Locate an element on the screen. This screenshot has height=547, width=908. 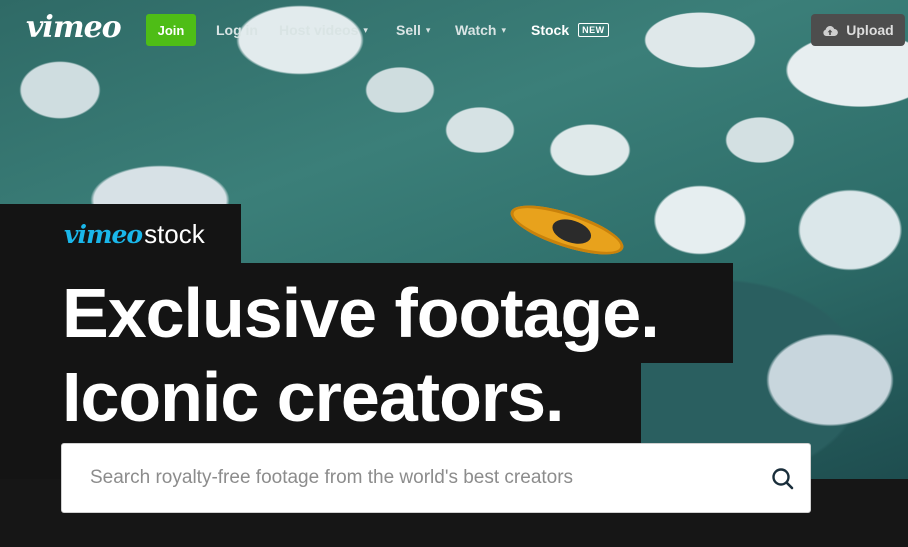
brand-stock-text: stock is located at coordinates (174, 233).